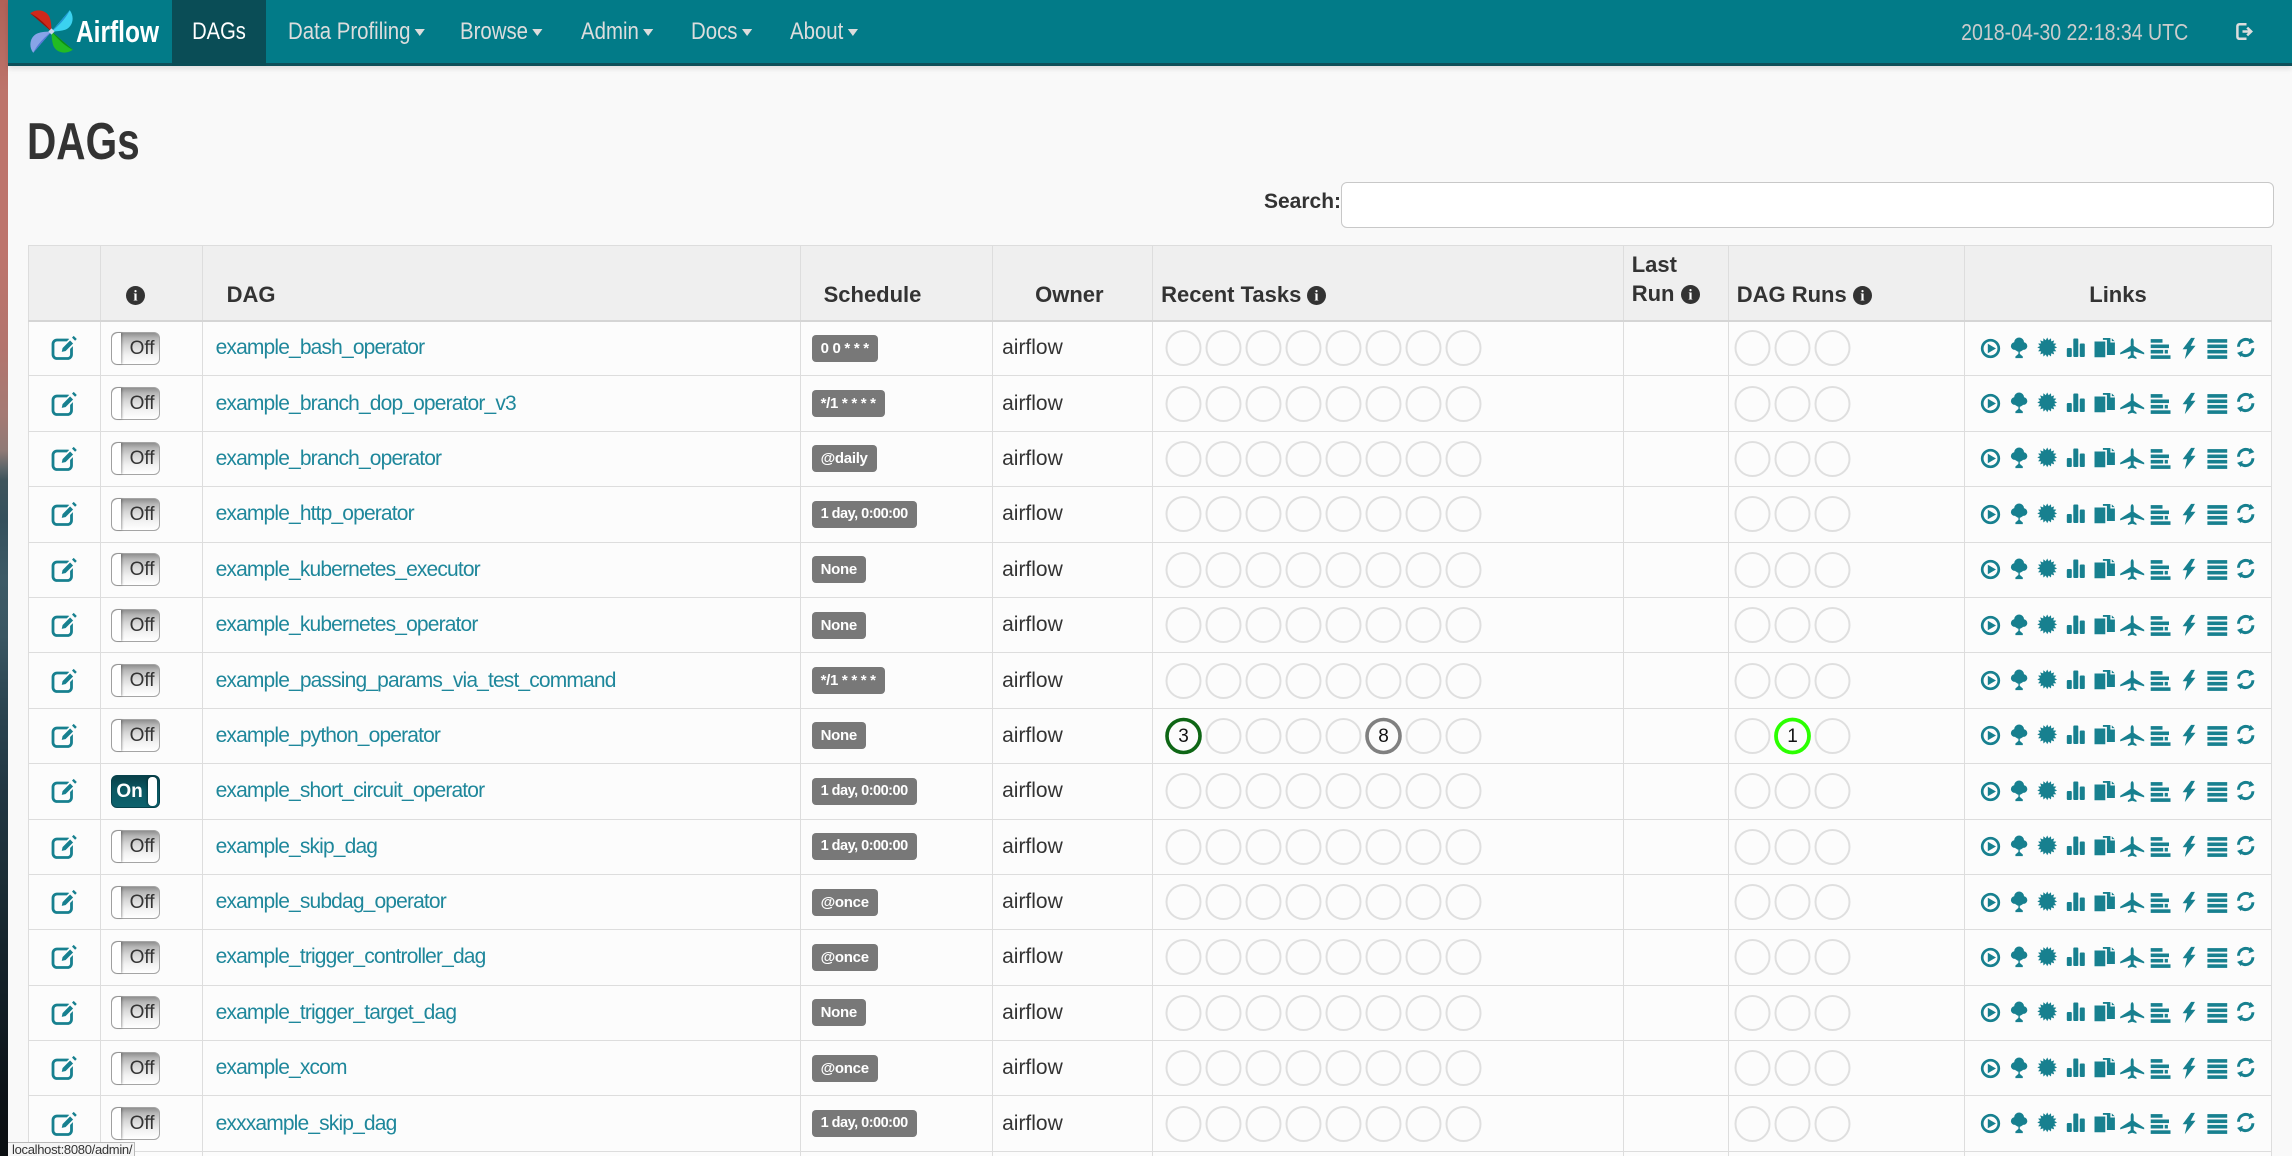  Describe the element at coordinates (1383, 736) in the screenshot. I see `svg-text: 8` at that location.